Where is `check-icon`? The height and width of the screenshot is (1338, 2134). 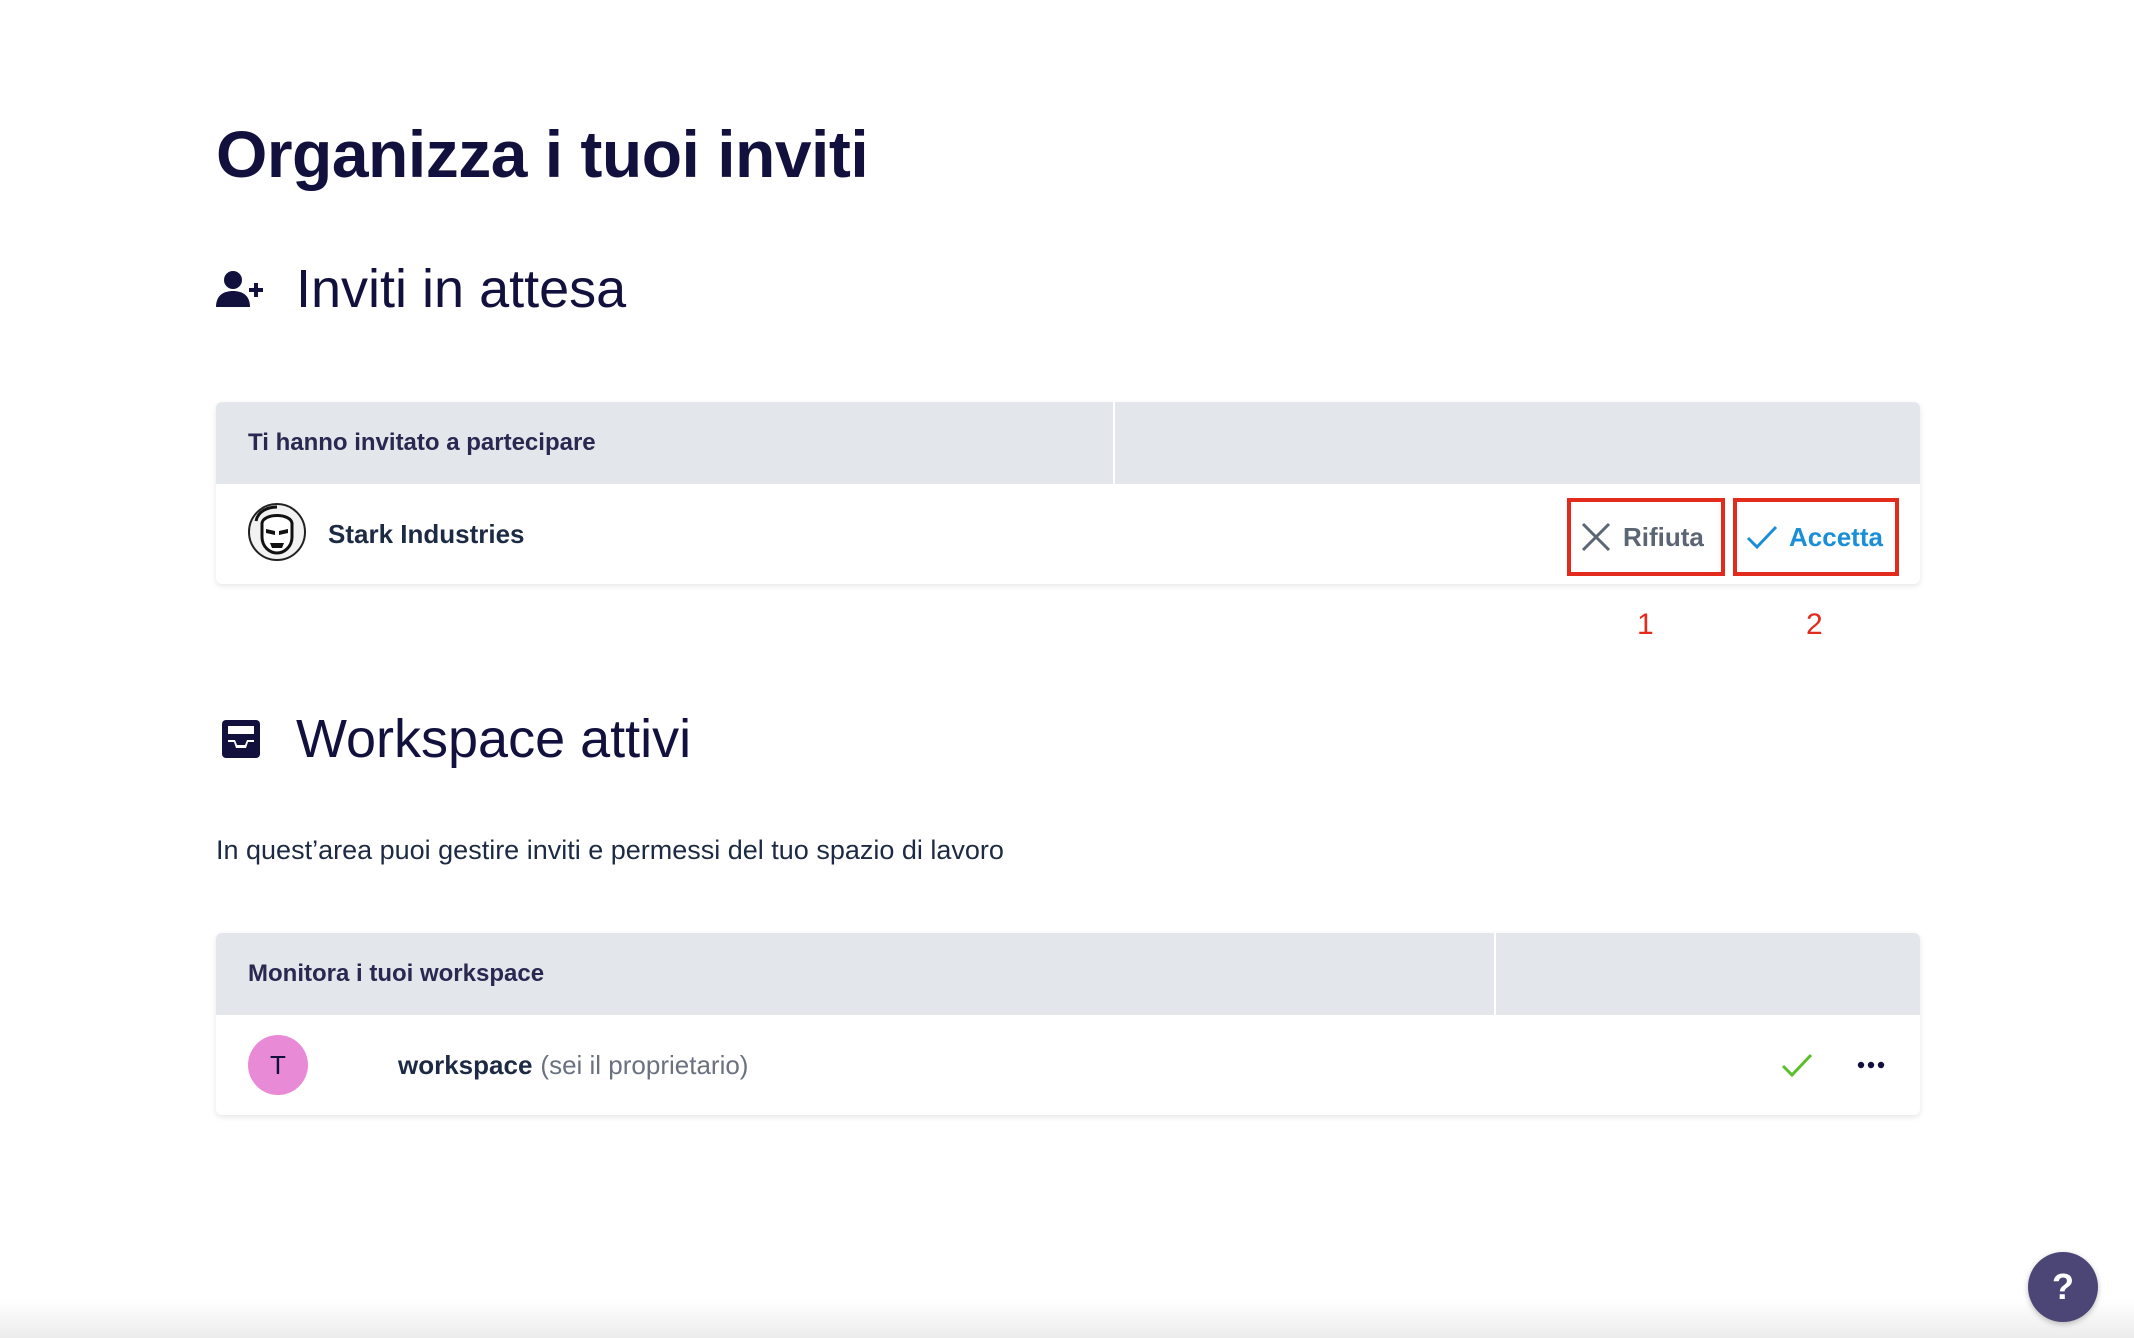
check-icon is located at coordinates (1762, 537).